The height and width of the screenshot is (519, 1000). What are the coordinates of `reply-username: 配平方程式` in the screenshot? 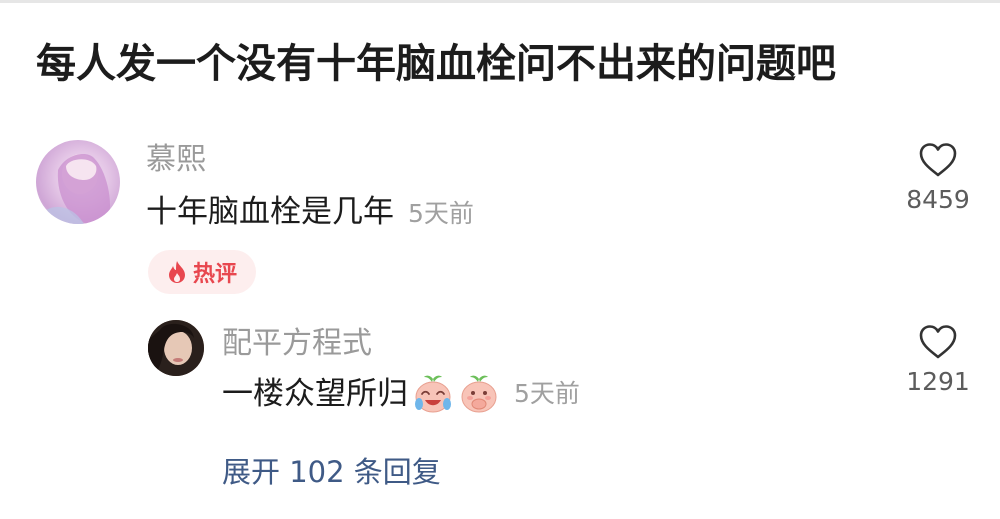 It's located at (297, 344).